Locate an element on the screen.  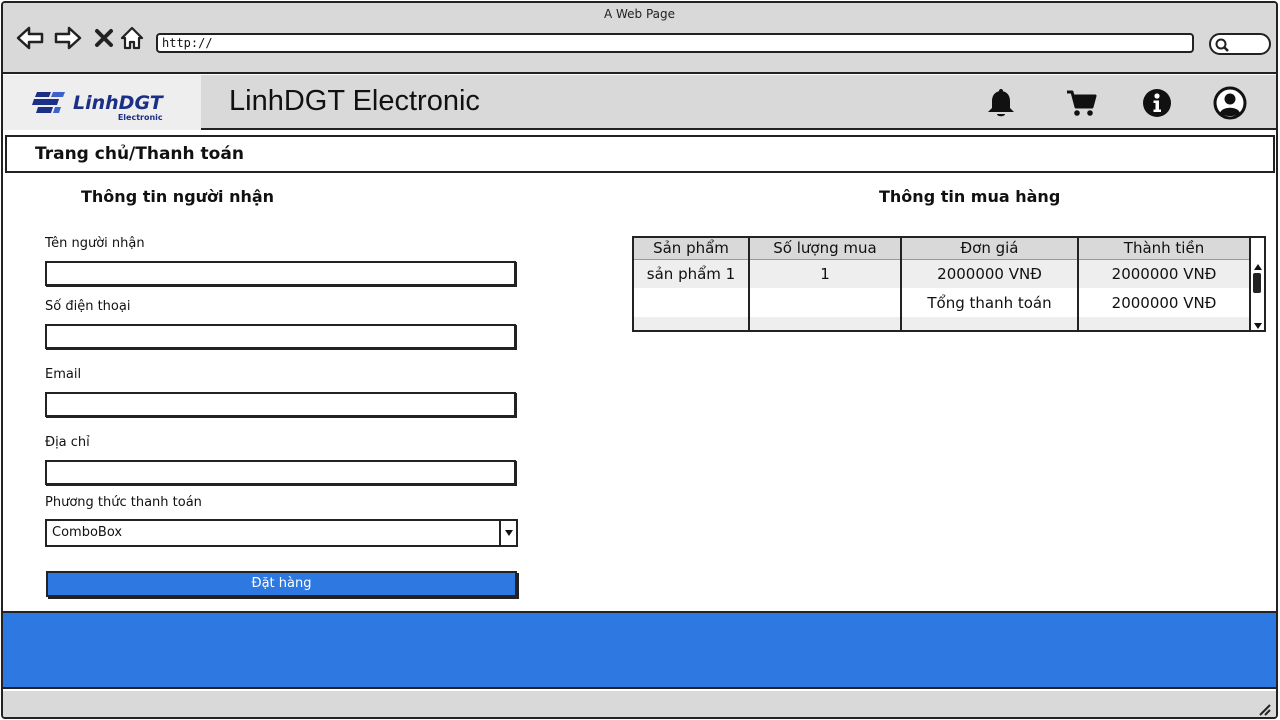
logo-subtitle: Electronic is located at coordinates (140, 117).